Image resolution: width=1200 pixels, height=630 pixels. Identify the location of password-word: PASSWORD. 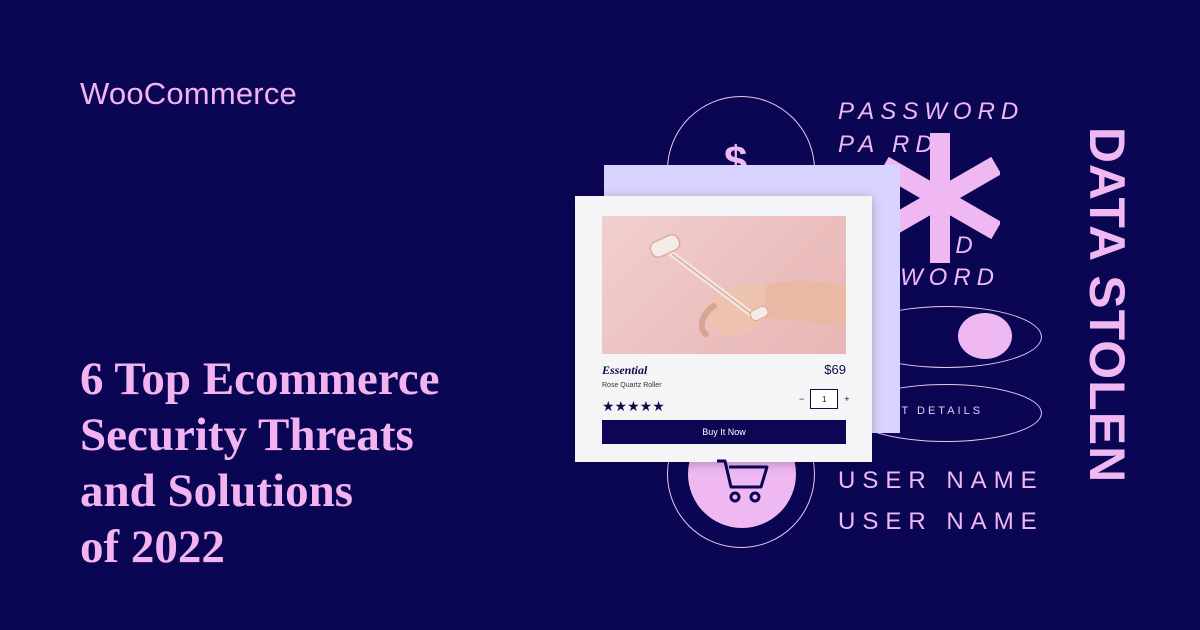
(931, 111).